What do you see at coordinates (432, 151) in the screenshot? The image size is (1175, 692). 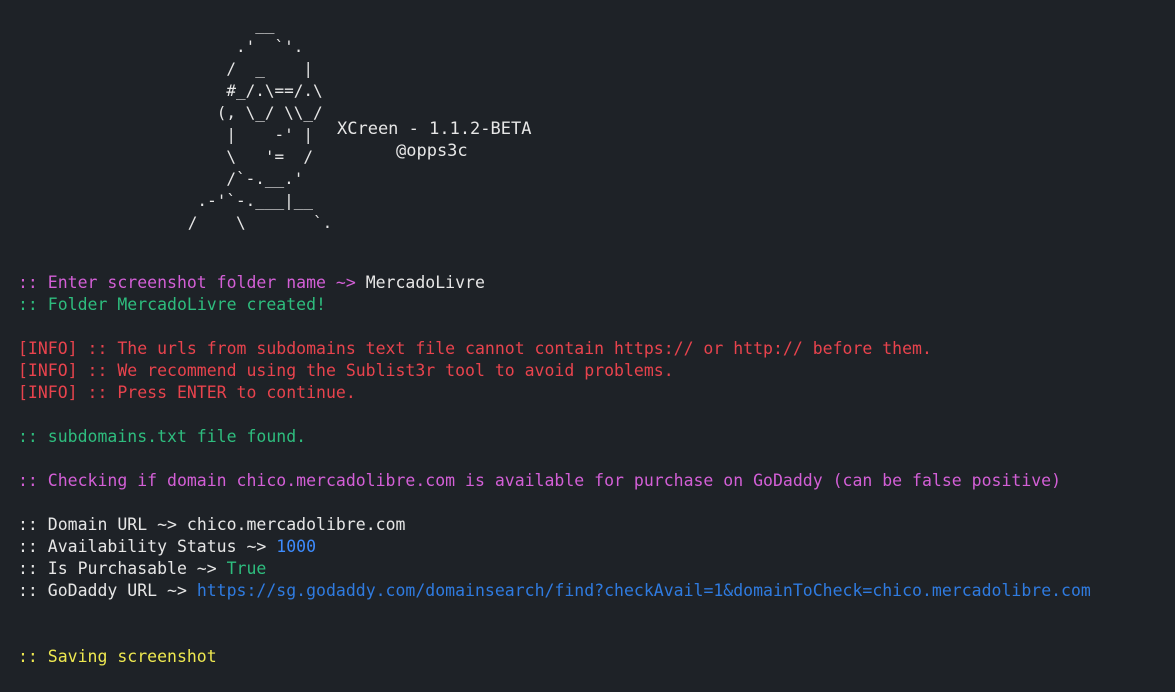 I see `tool-author: @opps3c` at bounding box center [432, 151].